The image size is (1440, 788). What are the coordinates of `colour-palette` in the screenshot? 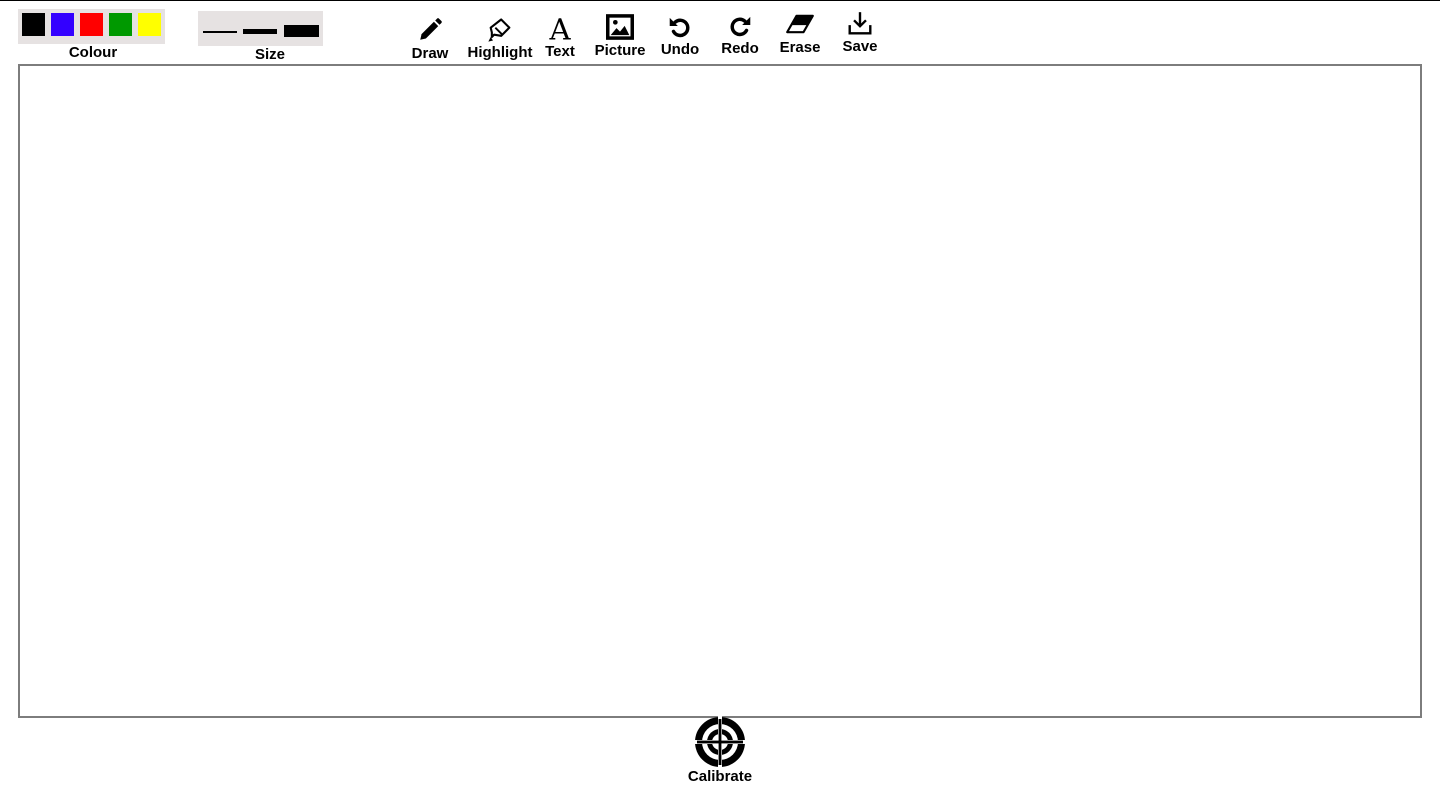 It's located at (91, 26).